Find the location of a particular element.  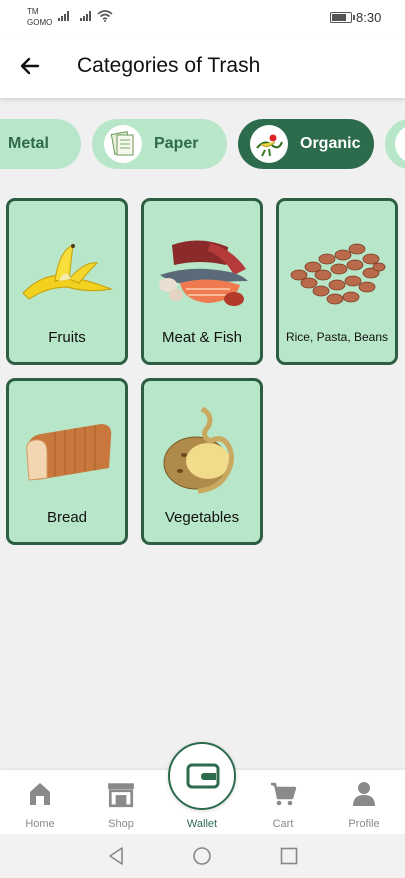

nav-label: Cart is located at coordinates (283, 824).